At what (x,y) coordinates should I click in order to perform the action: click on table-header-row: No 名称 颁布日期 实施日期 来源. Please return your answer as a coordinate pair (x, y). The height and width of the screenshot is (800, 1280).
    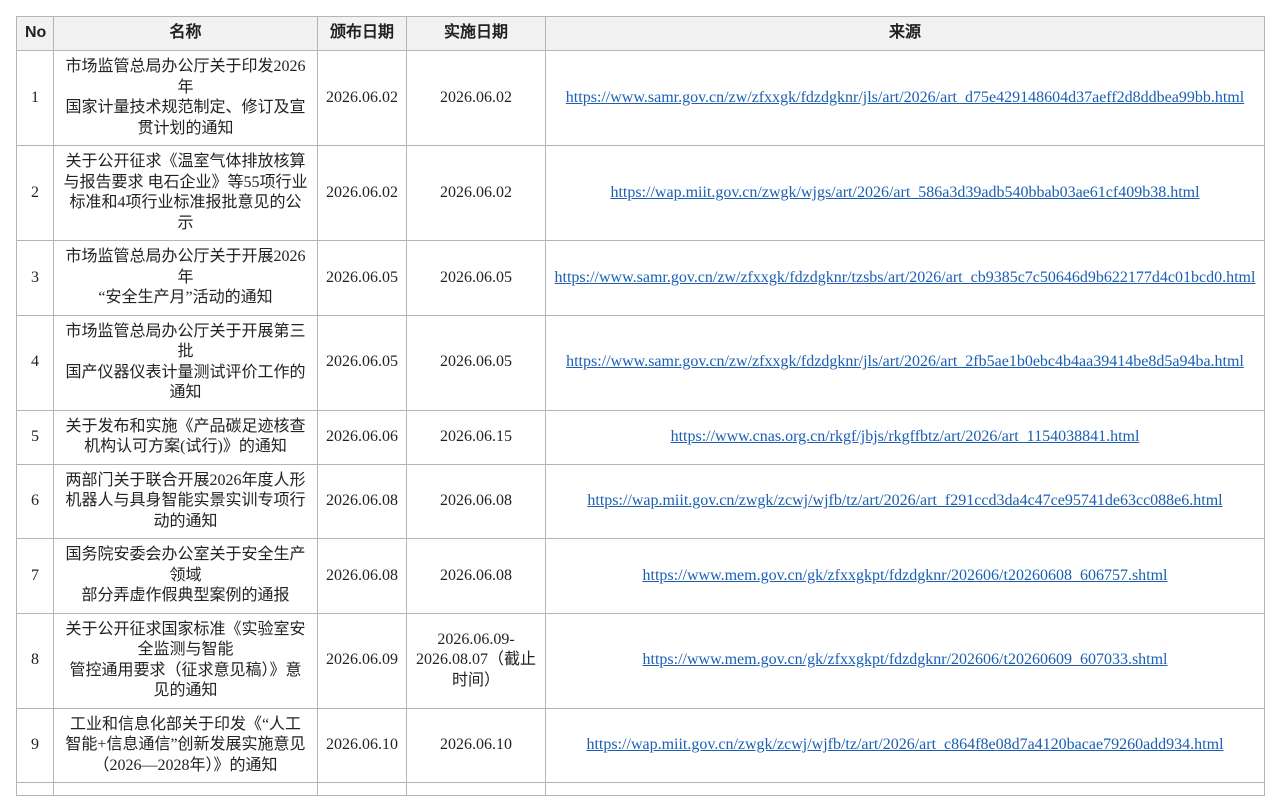
    Looking at the image, I should click on (640, 33).